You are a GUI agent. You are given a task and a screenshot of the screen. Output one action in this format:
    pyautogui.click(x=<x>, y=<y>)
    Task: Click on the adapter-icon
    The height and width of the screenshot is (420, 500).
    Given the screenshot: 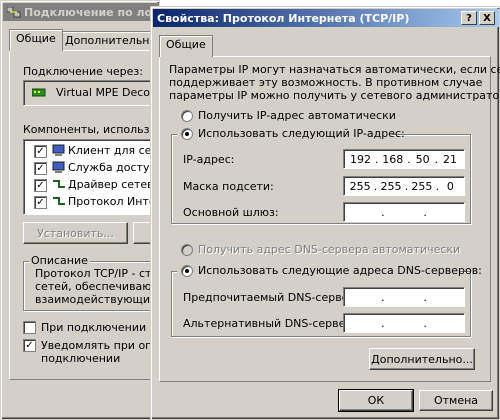 What is the action you would take?
    pyautogui.click(x=38, y=94)
    